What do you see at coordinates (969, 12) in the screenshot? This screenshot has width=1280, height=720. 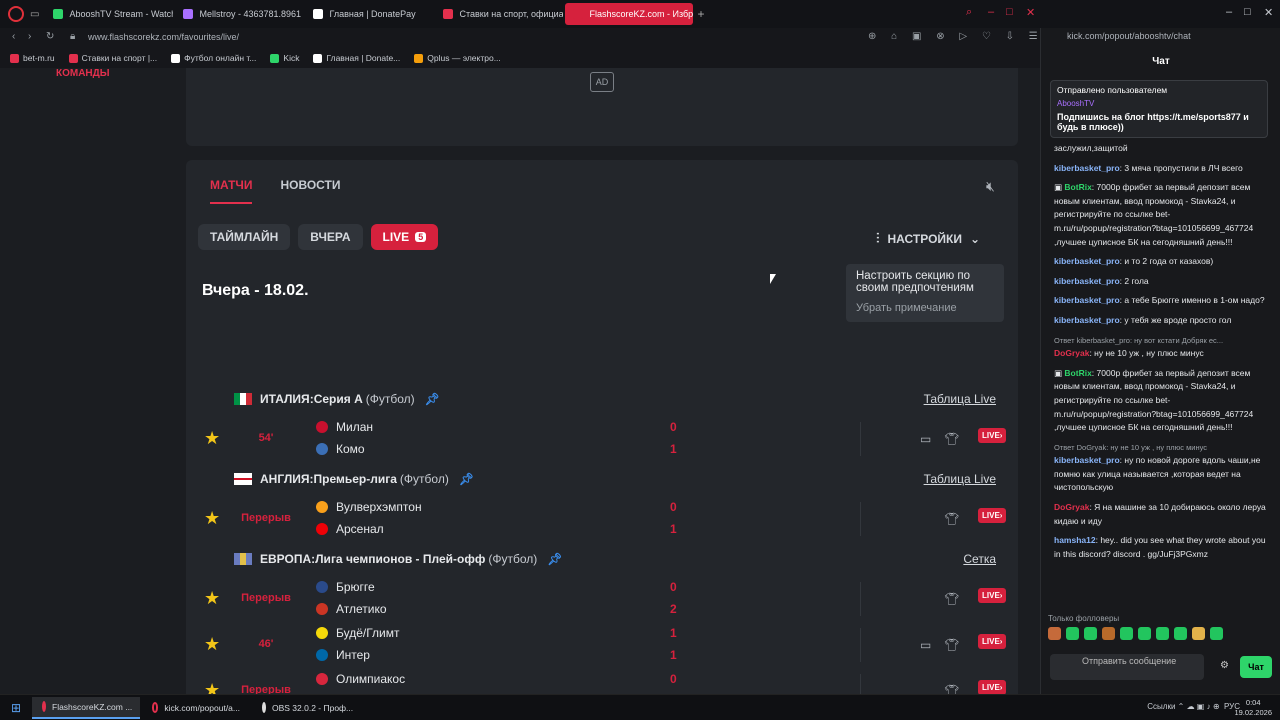 I see `search-icon: ⌕` at bounding box center [969, 12].